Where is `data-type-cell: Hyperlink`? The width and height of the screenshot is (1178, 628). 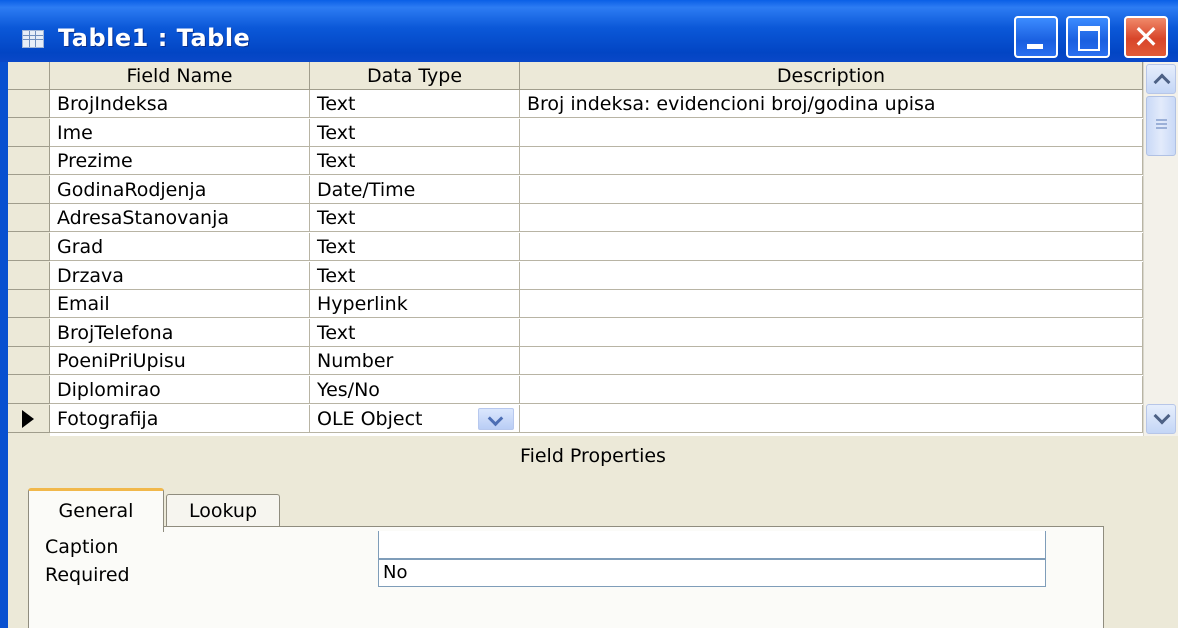
data-type-cell: Hyperlink is located at coordinates (415, 304).